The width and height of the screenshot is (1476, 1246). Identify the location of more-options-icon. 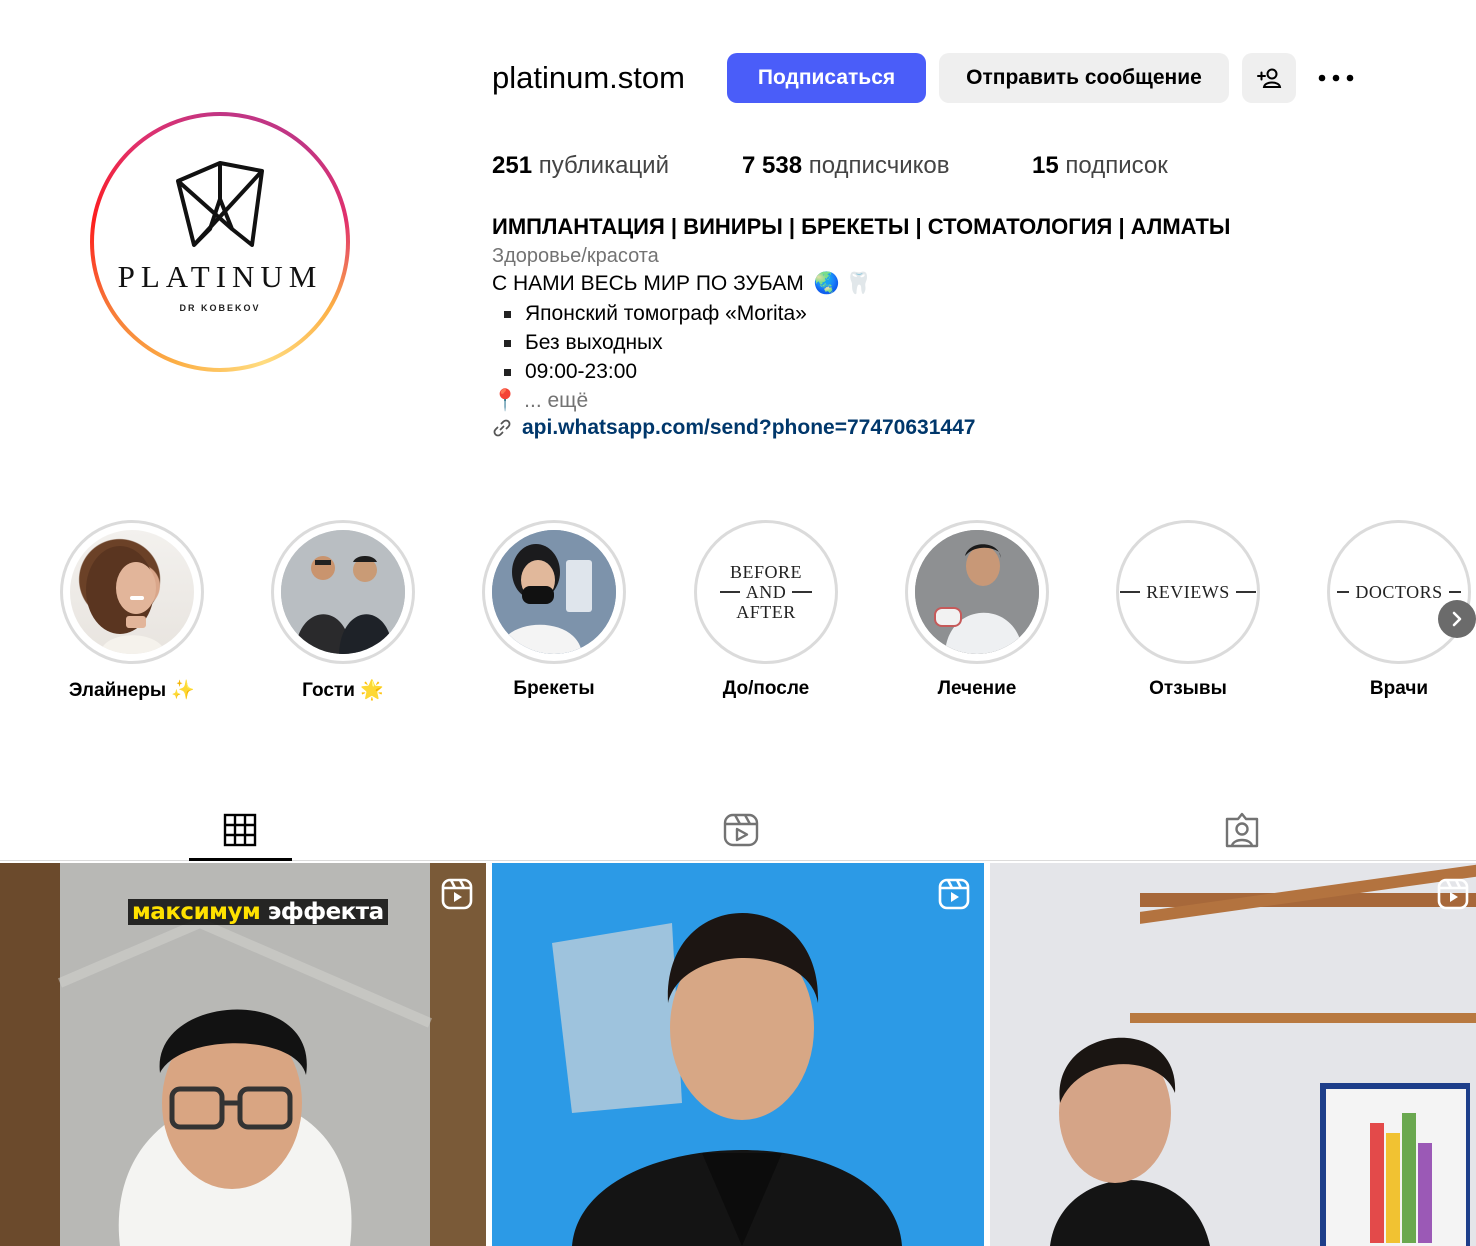
(1336, 78).